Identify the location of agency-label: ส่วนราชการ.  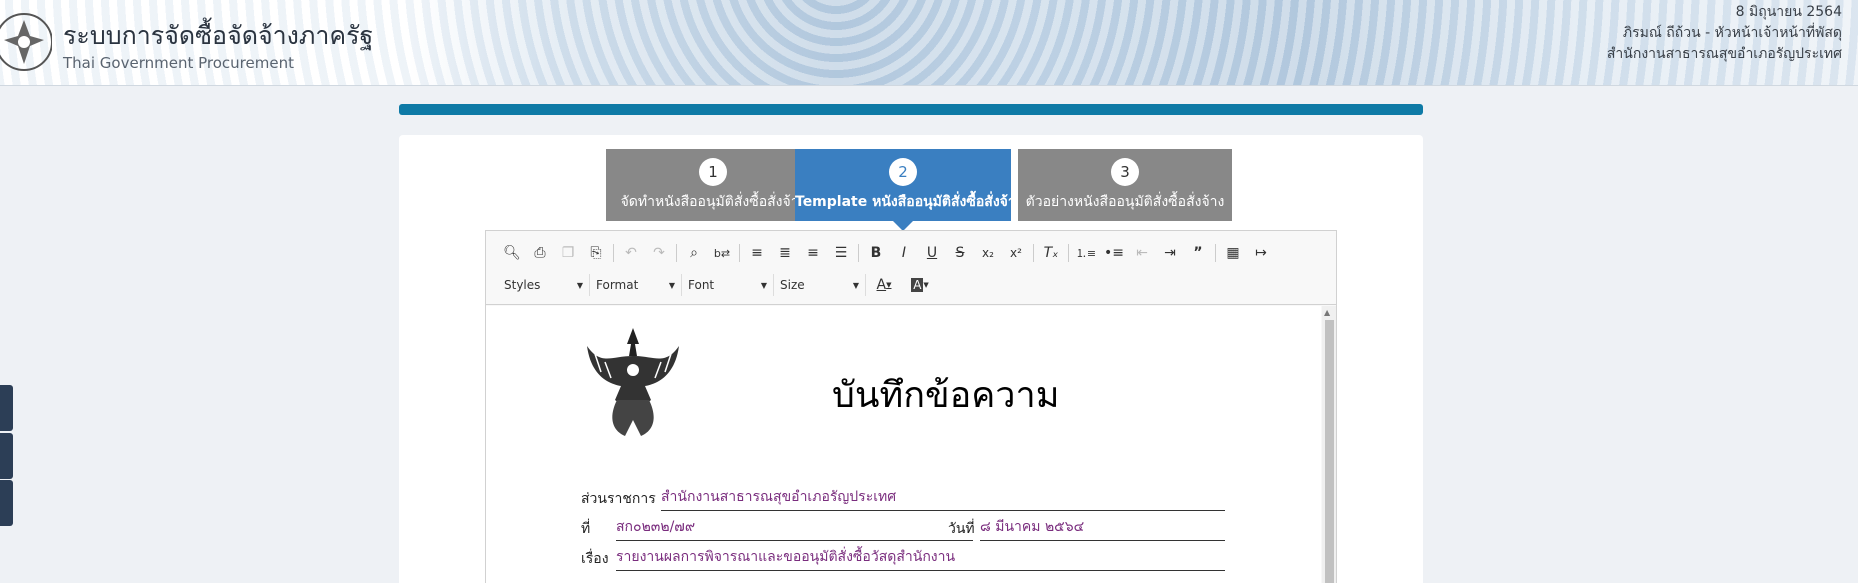
(618, 499).